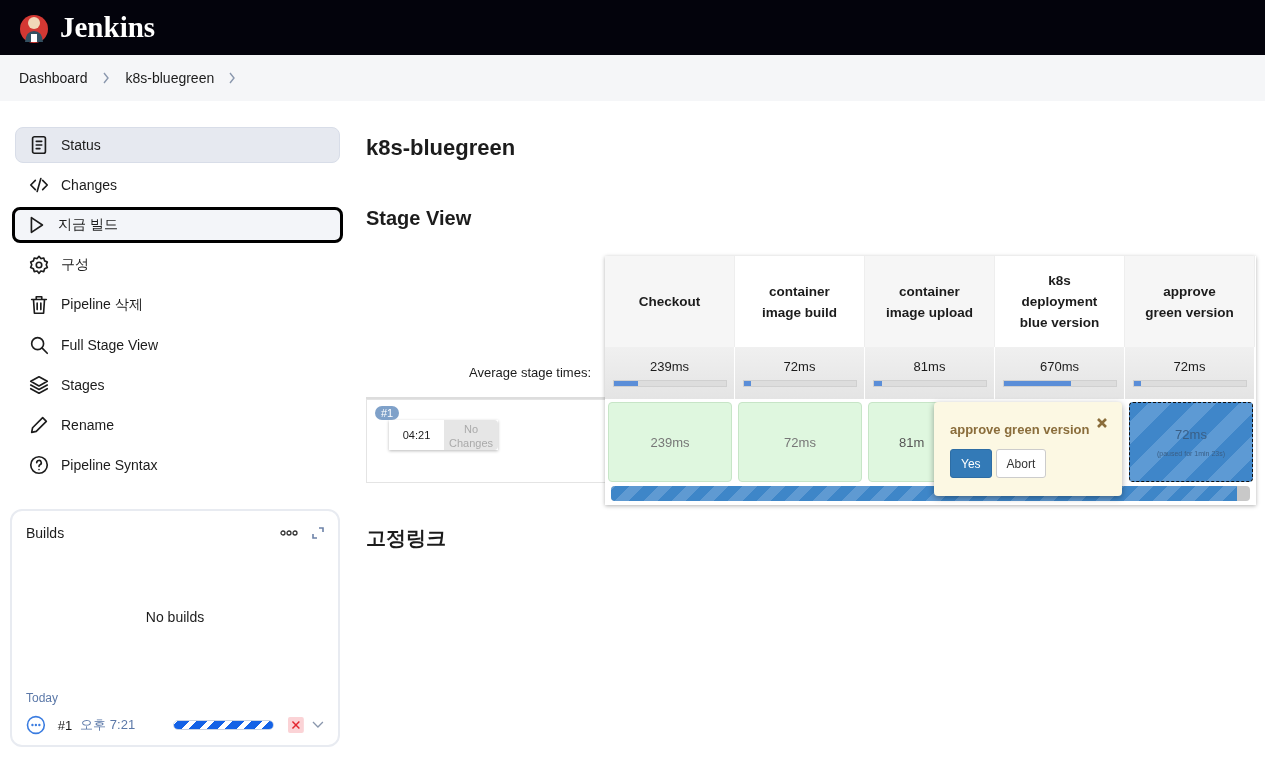  Describe the element at coordinates (65, 725) in the screenshot. I see `build-link: #1` at that location.